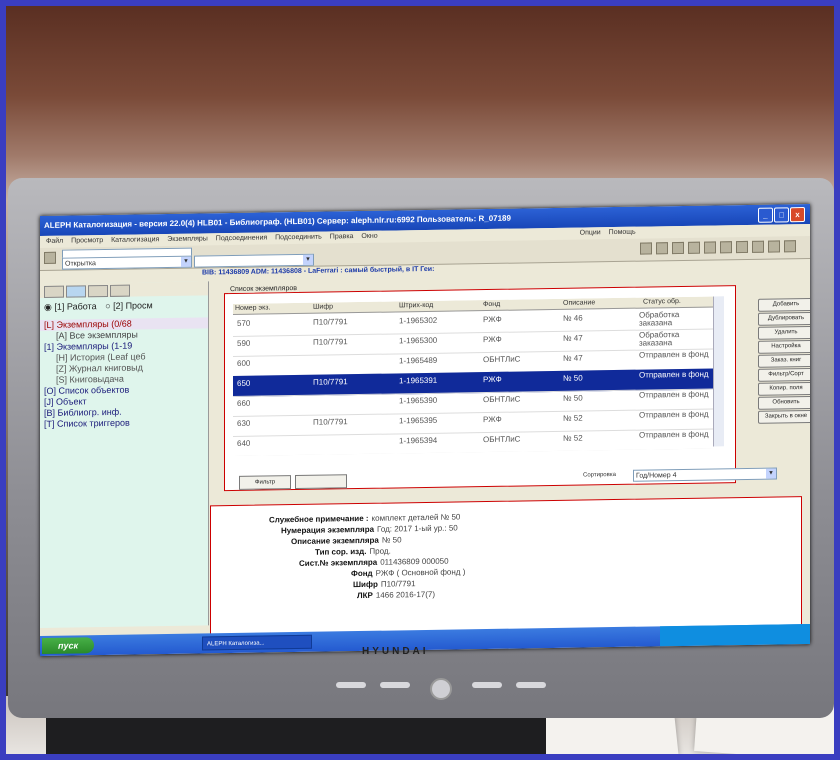  I want to click on grid-scrollbar, so click(718, 371).